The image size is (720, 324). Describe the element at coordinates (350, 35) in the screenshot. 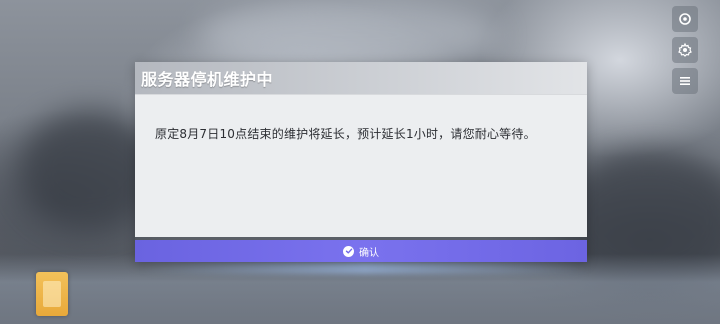

I see `background-cloud` at that location.